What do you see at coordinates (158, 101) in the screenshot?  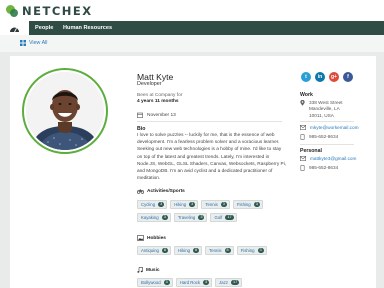 I see `tenure-value: 4 years 11 months` at bounding box center [158, 101].